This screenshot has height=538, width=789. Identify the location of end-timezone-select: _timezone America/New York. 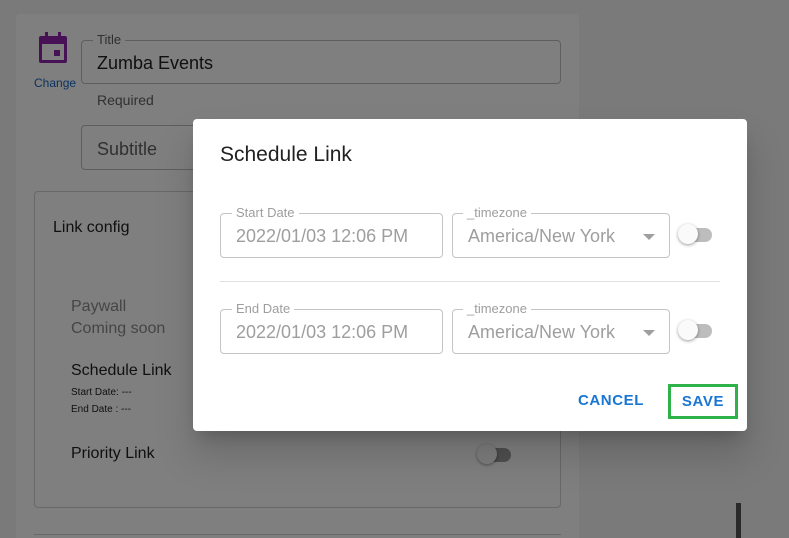
(561, 327).